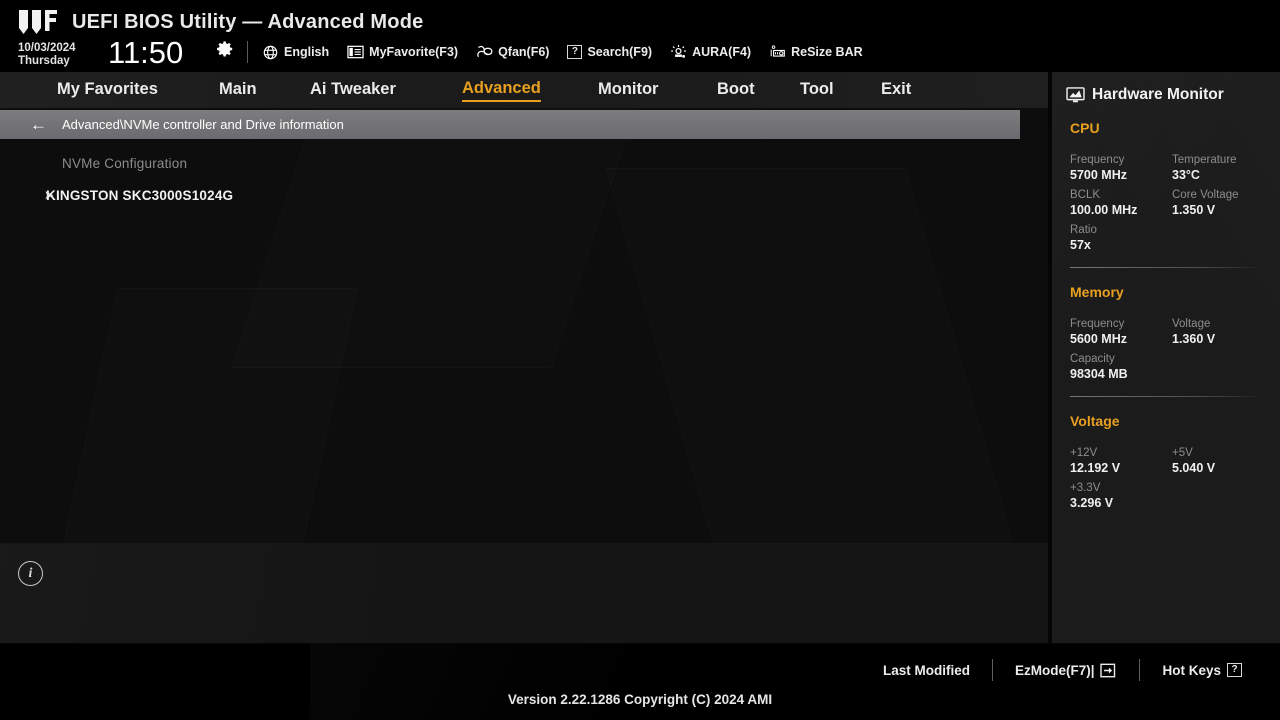 The height and width of the screenshot is (720, 1280). Describe the element at coordinates (1098, 339) in the screenshot. I see `mem-frequency-value: 5600 MHz` at that location.